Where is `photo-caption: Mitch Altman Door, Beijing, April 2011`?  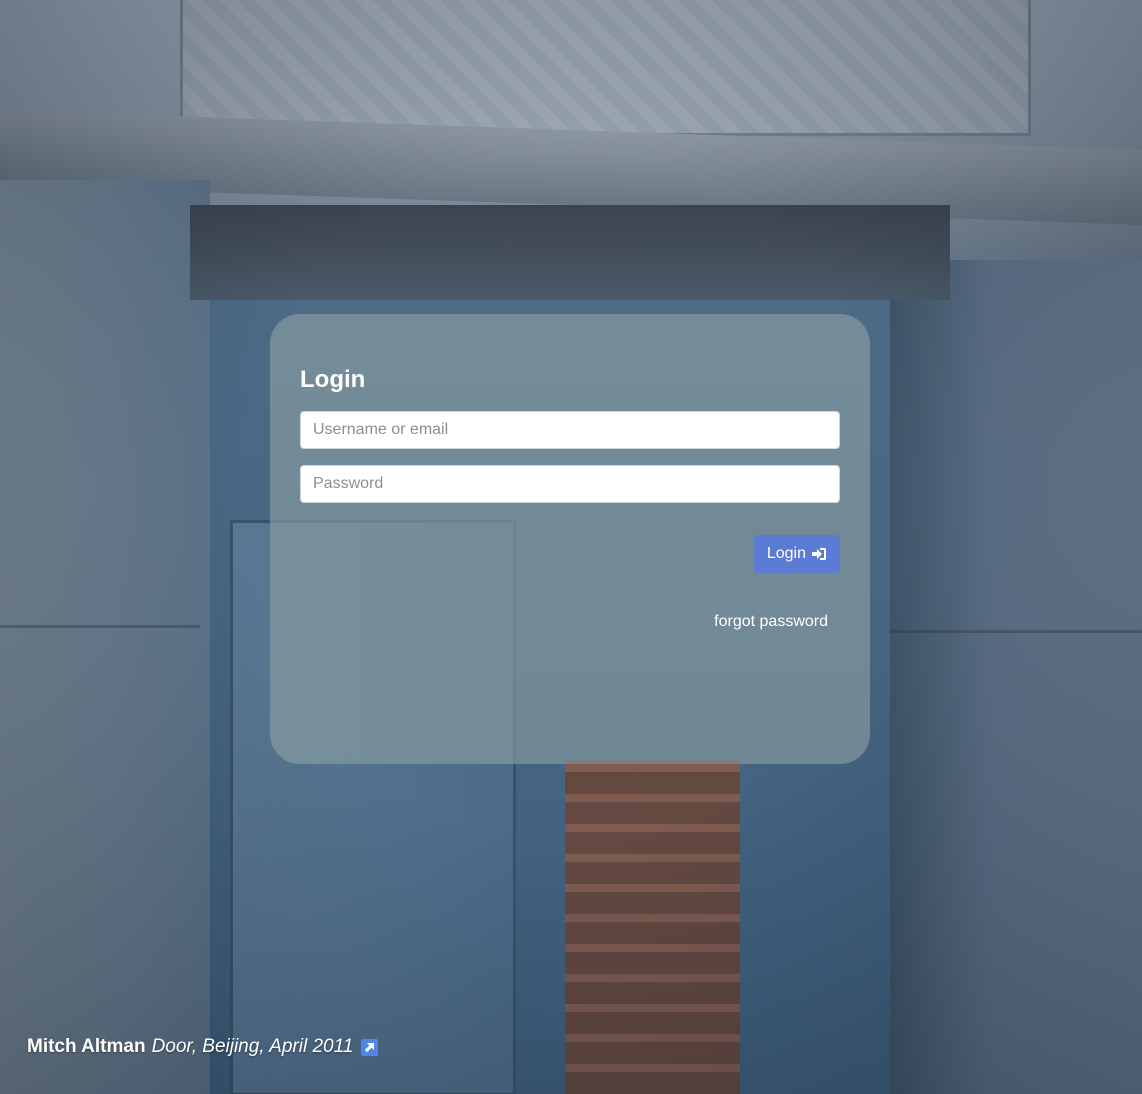
photo-caption: Mitch Altman Door, Beijing, April 2011 is located at coordinates (203, 1047).